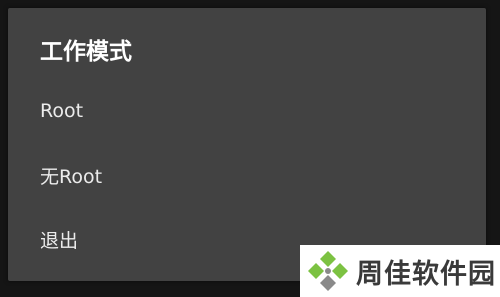 The width and height of the screenshot is (500, 297). I want to click on site-watermark: 周佳软件园, so click(400, 271).